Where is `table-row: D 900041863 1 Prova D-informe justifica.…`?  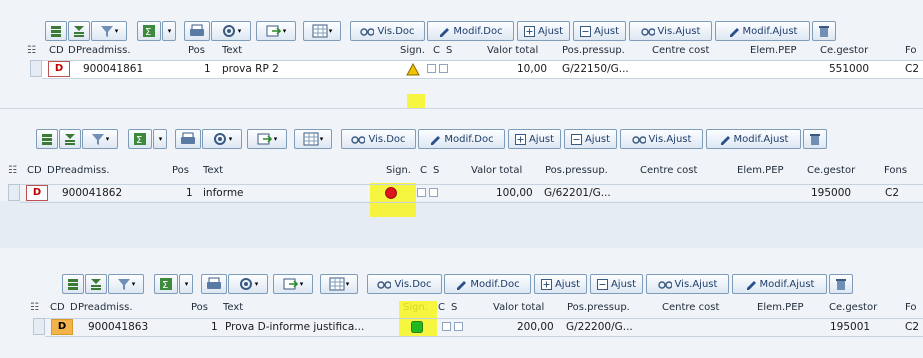 table-row: D 900041863 1 Prova D-informe justifica.… is located at coordinates (484, 327).